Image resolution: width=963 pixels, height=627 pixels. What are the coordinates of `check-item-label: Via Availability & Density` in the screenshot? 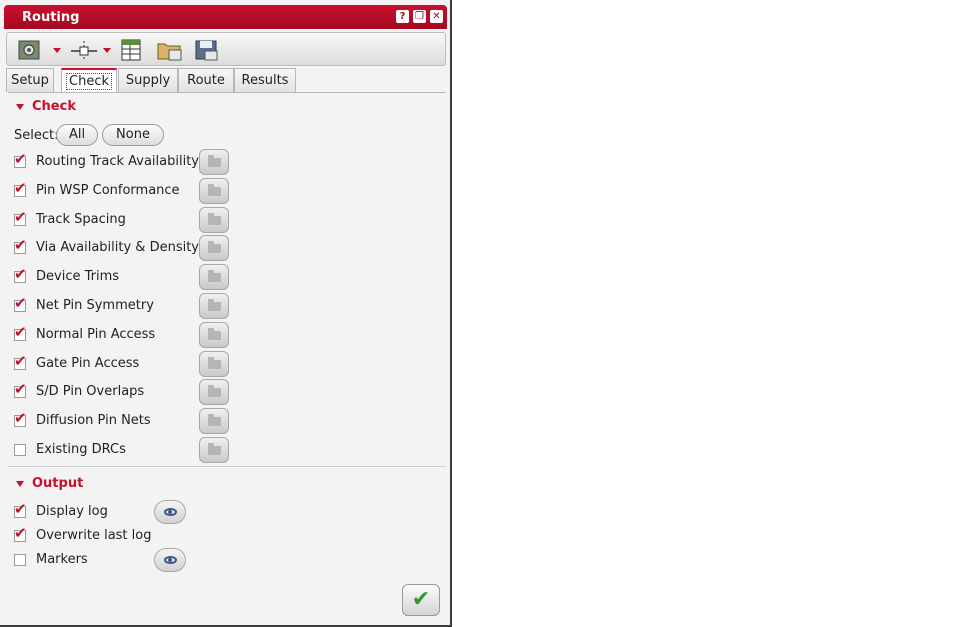 It's located at (118, 248).